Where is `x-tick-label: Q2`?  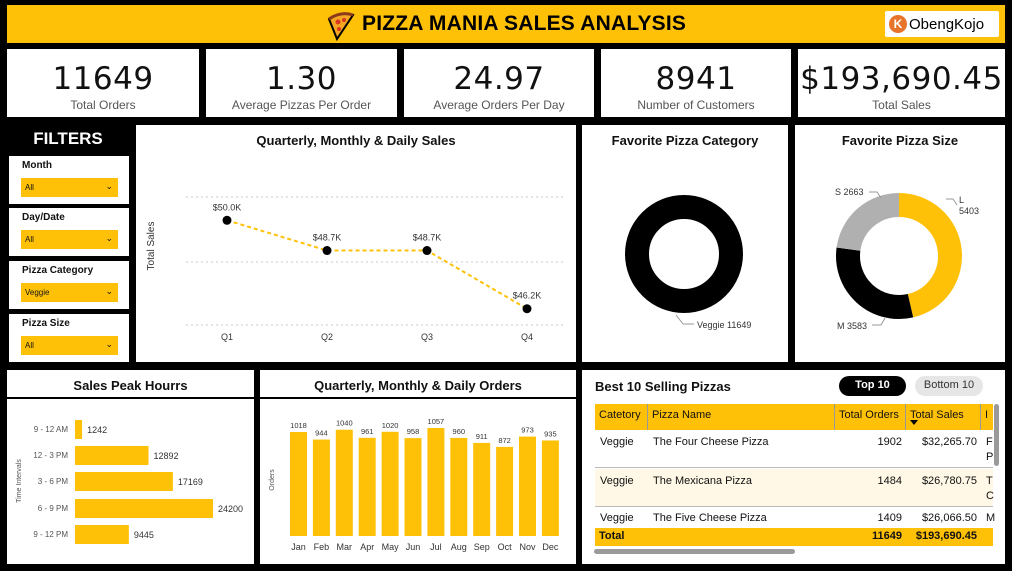
x-tick-label: Q2 is located at coordinates (327, 337).